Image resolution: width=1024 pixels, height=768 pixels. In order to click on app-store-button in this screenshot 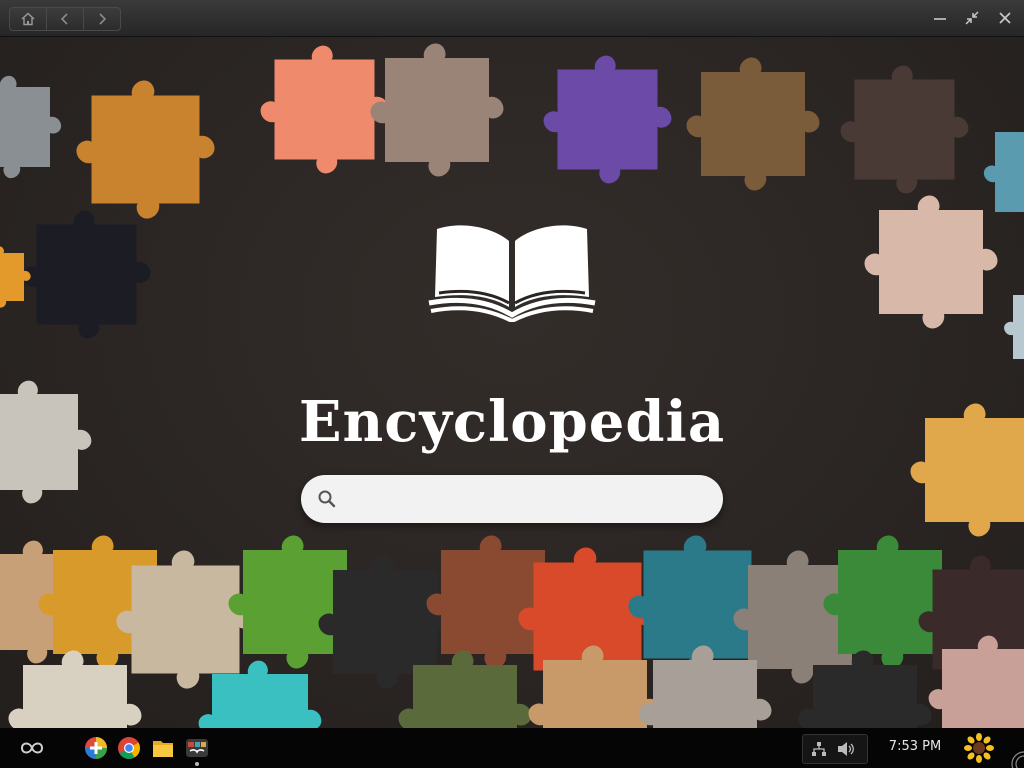, I will do `click(96, 748)`.